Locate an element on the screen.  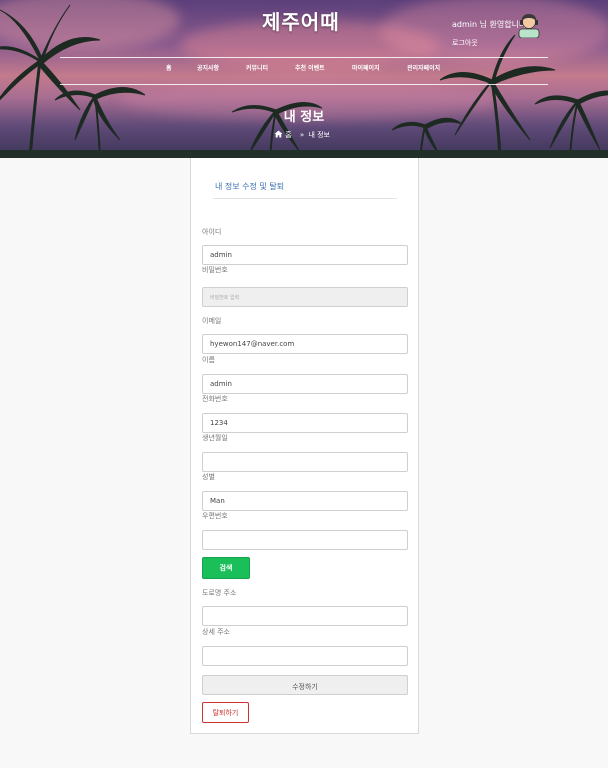
road-address-label: 도로명 주소 is located at coordinates (219, 593).